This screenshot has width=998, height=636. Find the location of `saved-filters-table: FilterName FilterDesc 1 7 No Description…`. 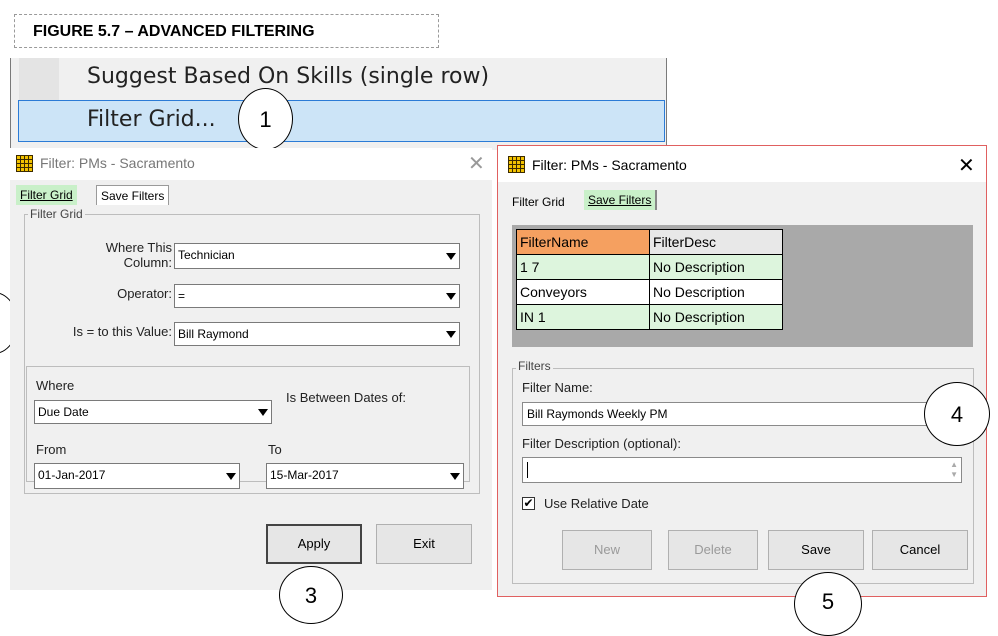

saved-filters-table: FilterName FilterDesc 1 7 No Description… is located at coordinates (649, 279).